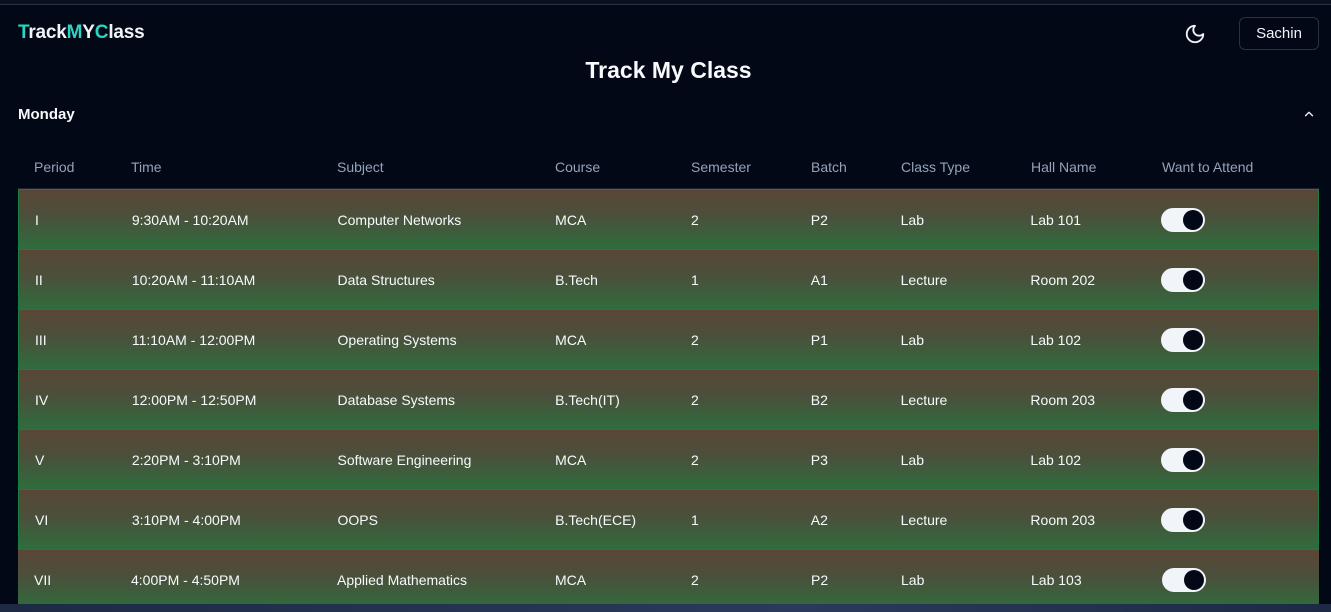  Describe the element at coordinates (396, 399) in the screenshot. I see `cell-subject: Database Systems` at that location.